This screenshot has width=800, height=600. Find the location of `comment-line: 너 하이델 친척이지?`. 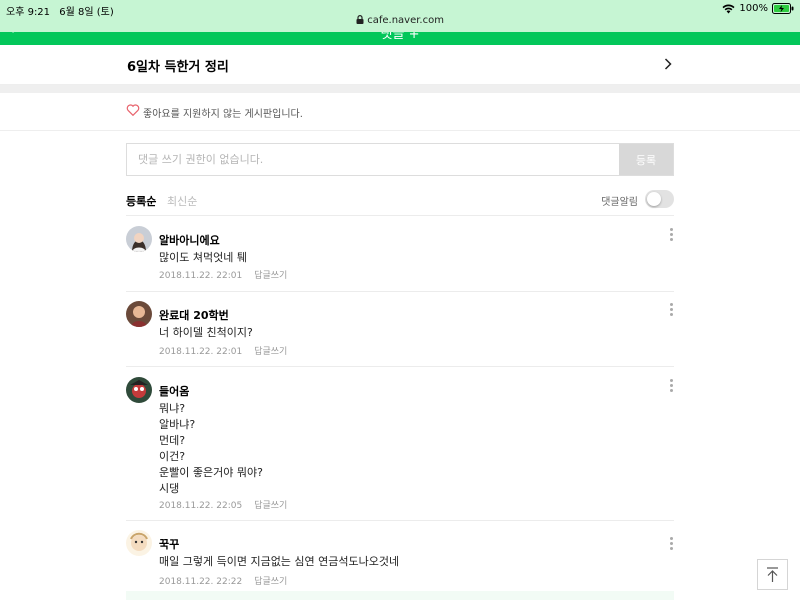

comment-line: 너 하이델 친척이지? is located at coordinates (206, 332).